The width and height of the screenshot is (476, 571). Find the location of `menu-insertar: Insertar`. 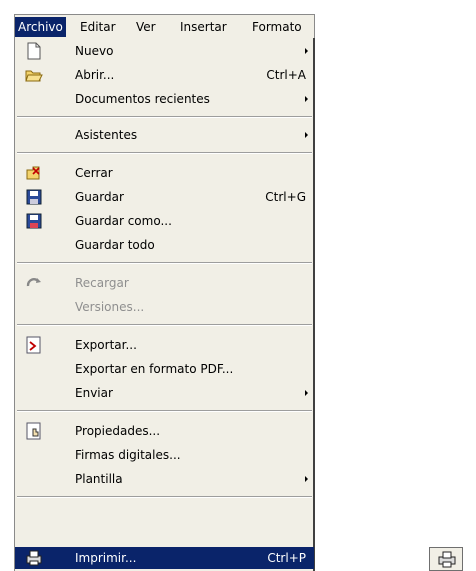

menu-insertar: Insertar is located at coordinates (203, 27).